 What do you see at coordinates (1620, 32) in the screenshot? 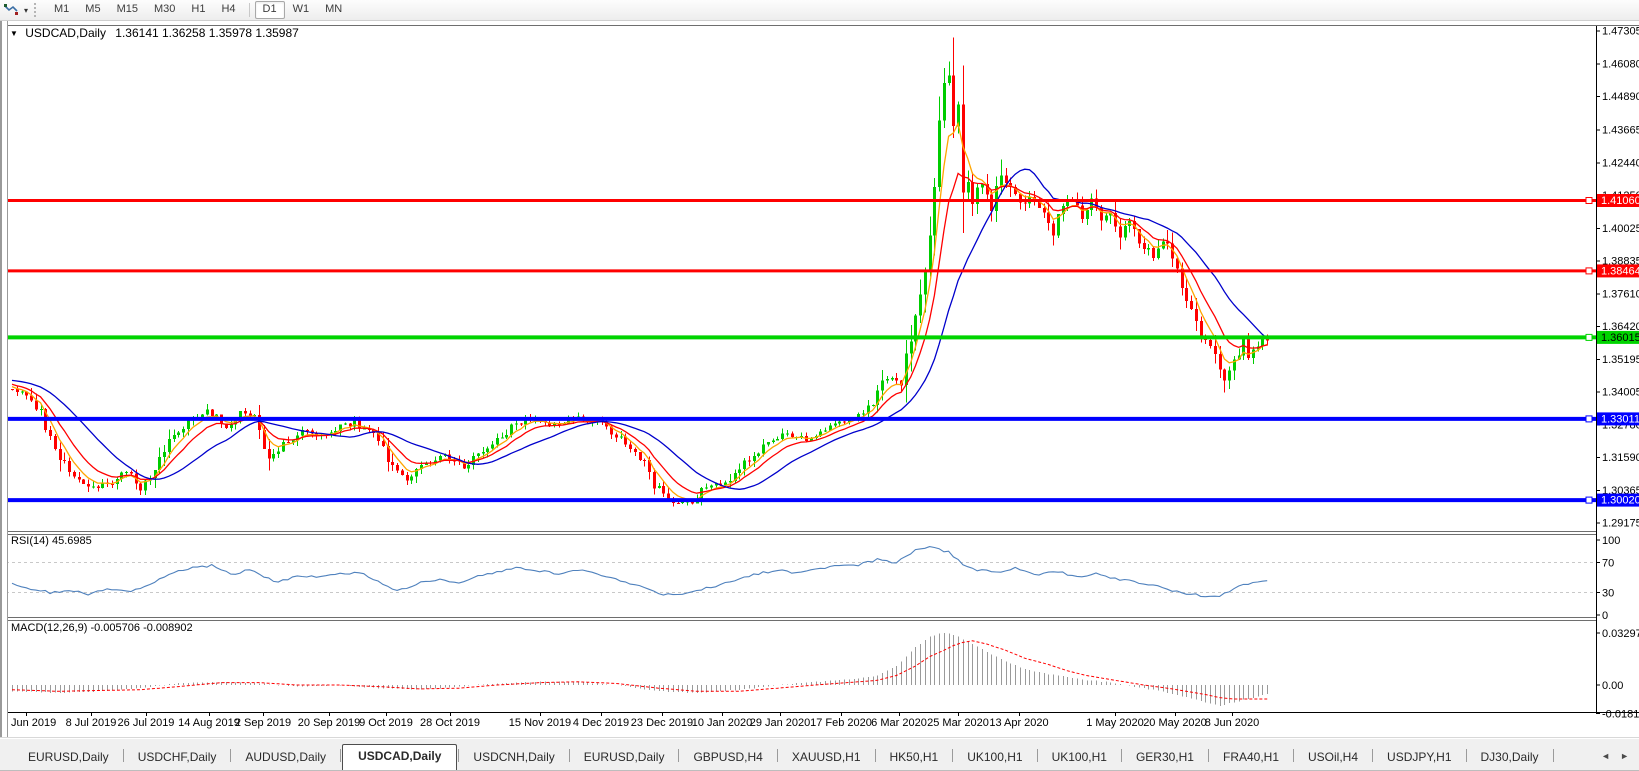
I see `svg-text: 1.47305` at bounding box center [1620, 32].